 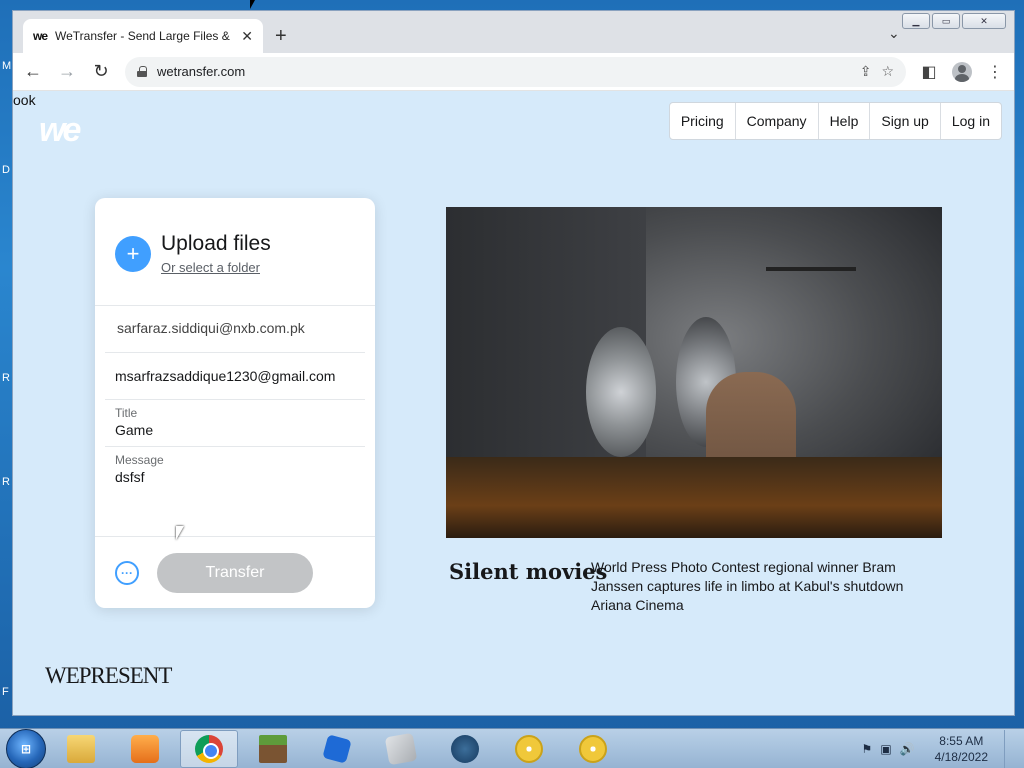 What do you see at coordinates (703, 121) in the screenshot?
I see `nav-pricing: Pricing` at bounding box center [703, 121].